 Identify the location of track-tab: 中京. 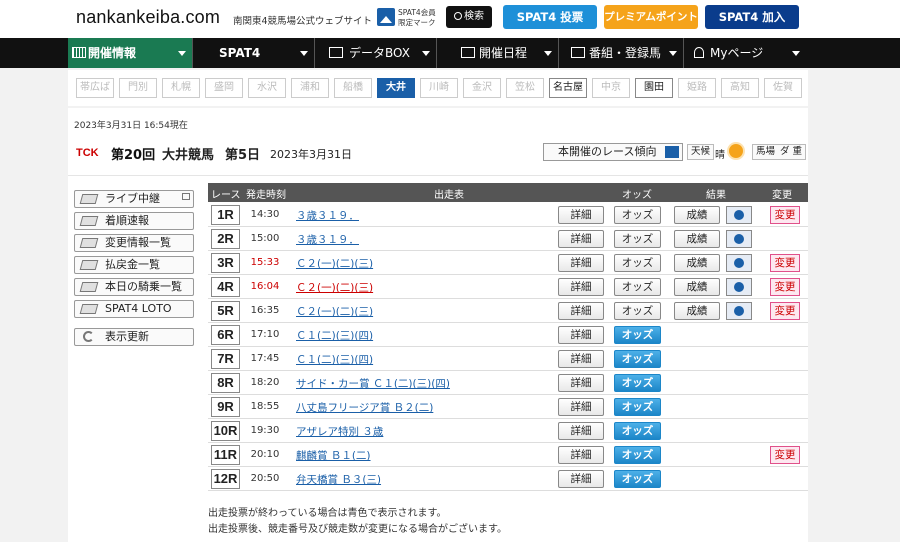
(611, 88).